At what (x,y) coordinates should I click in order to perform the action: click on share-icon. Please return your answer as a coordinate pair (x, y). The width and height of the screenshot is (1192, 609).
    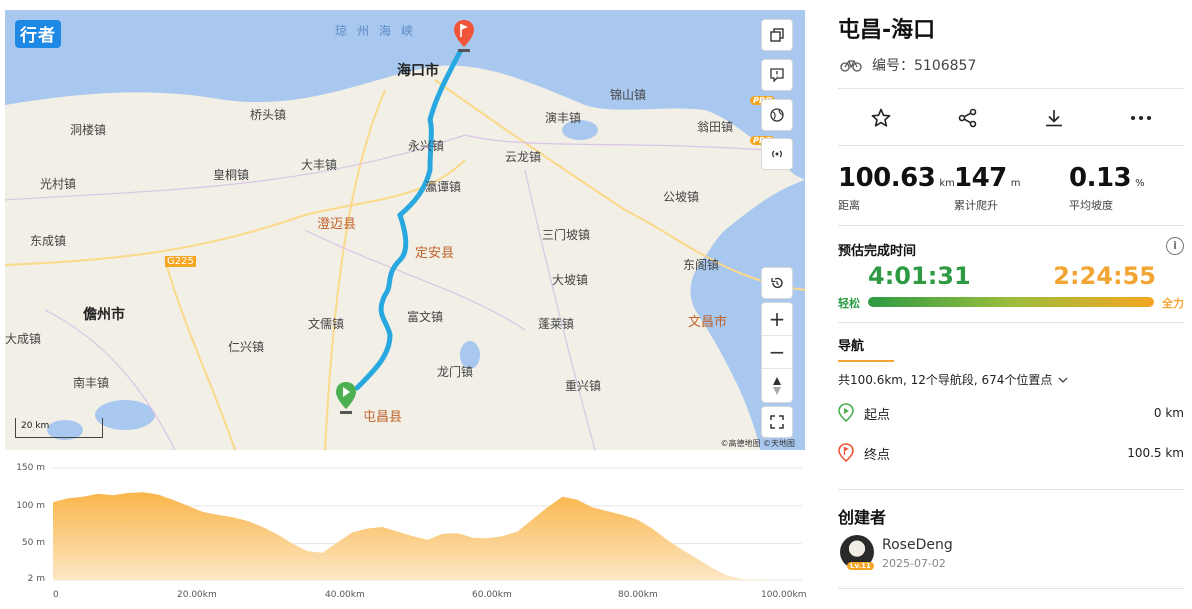
    Looking at the image, I should click on (967, 118).